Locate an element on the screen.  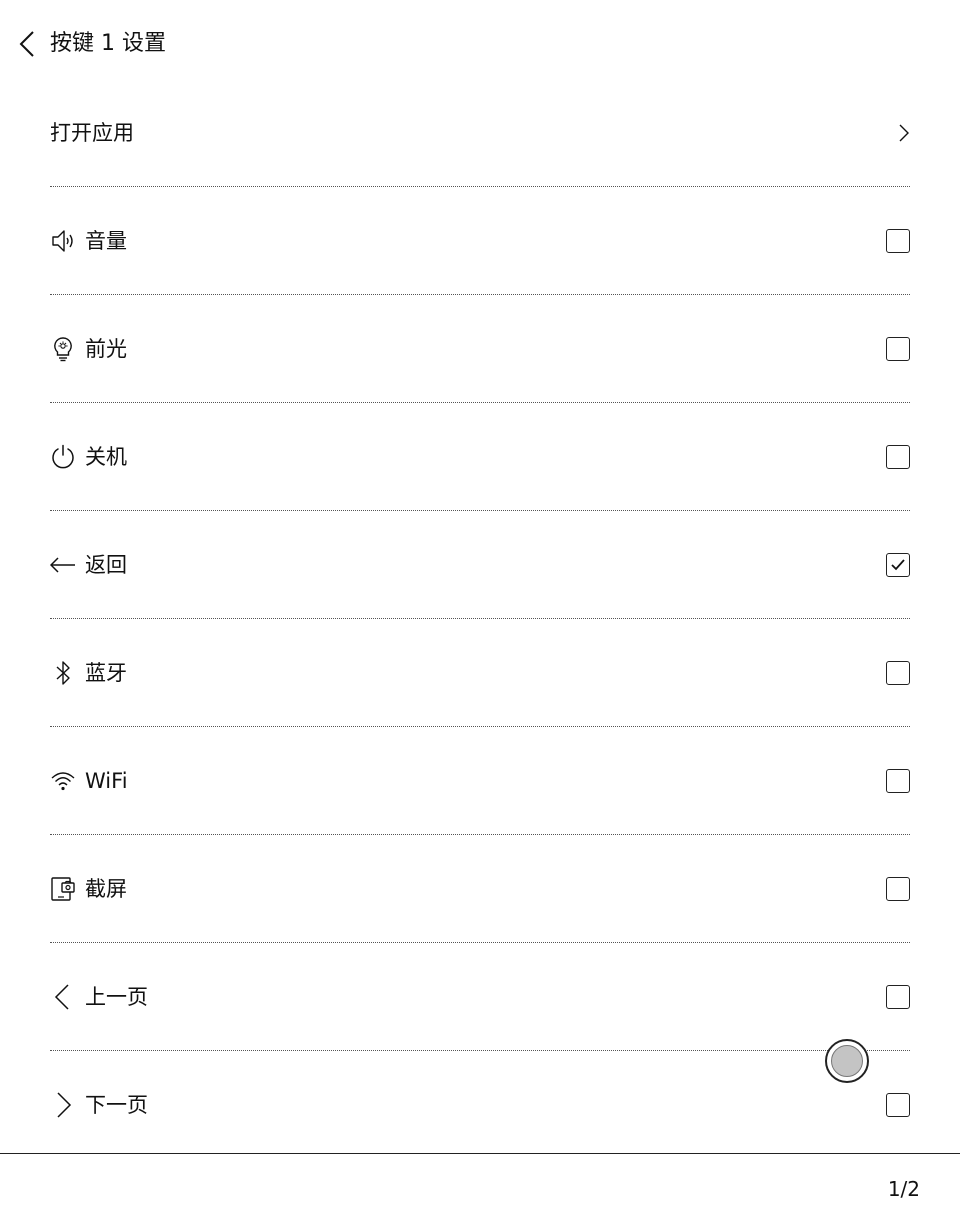
header-bar: 按键 1 设置 is located at coordinates (480, 44).